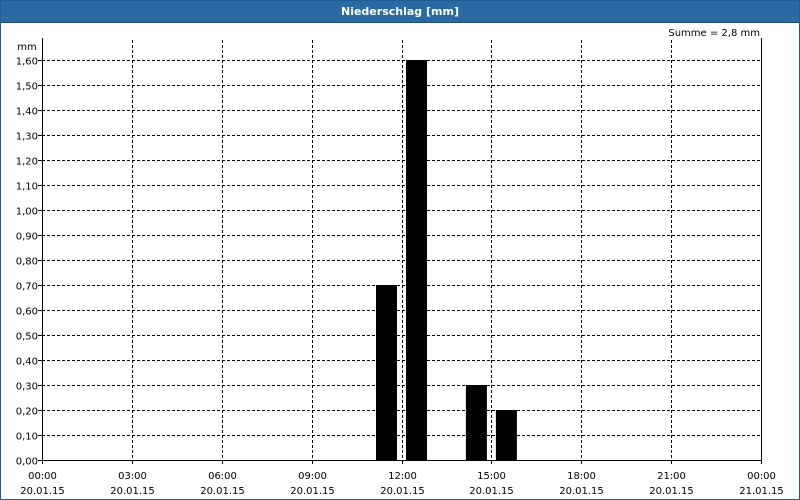 This screenshot has height=500, width=800. Describe the element at coordinates (27, 62) in the screenshot. I see `y-tick-label: 1,60` at that location.